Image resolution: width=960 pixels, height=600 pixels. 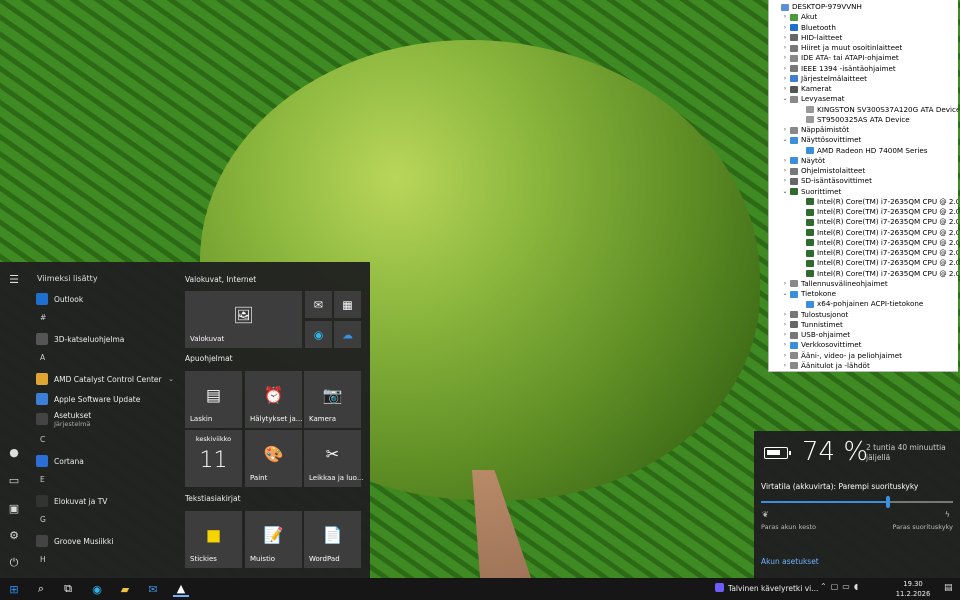 What do you see at coordinates (857, 502) in the screenshot?
I see `power-mode-slider` at bounding box center [857, 502].